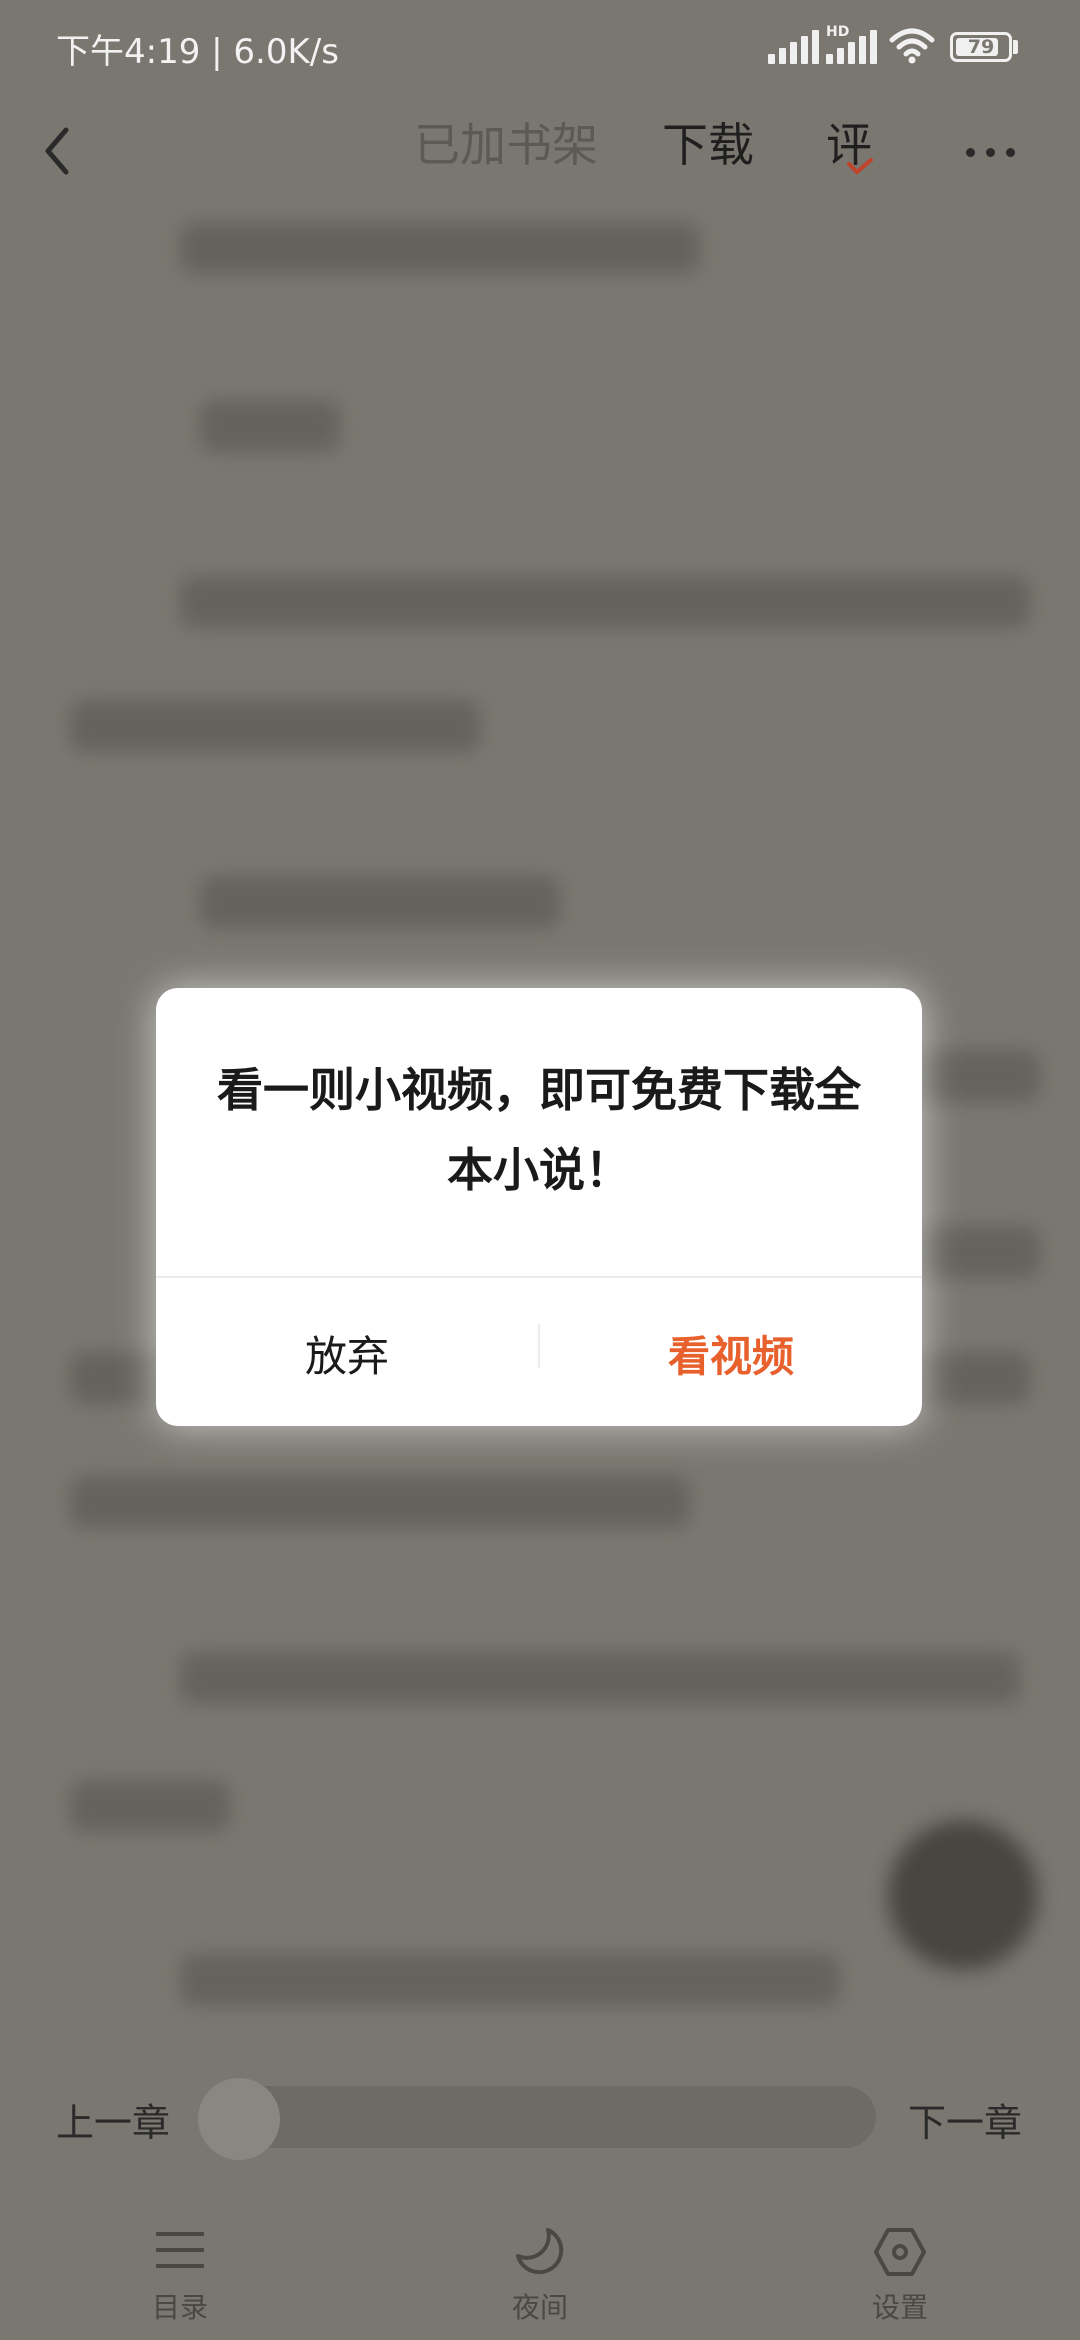 The image size is (1080, 2340). Describe the element at coordinates (900, 2252) in the screenshot. I see `settings-icon` at that location.